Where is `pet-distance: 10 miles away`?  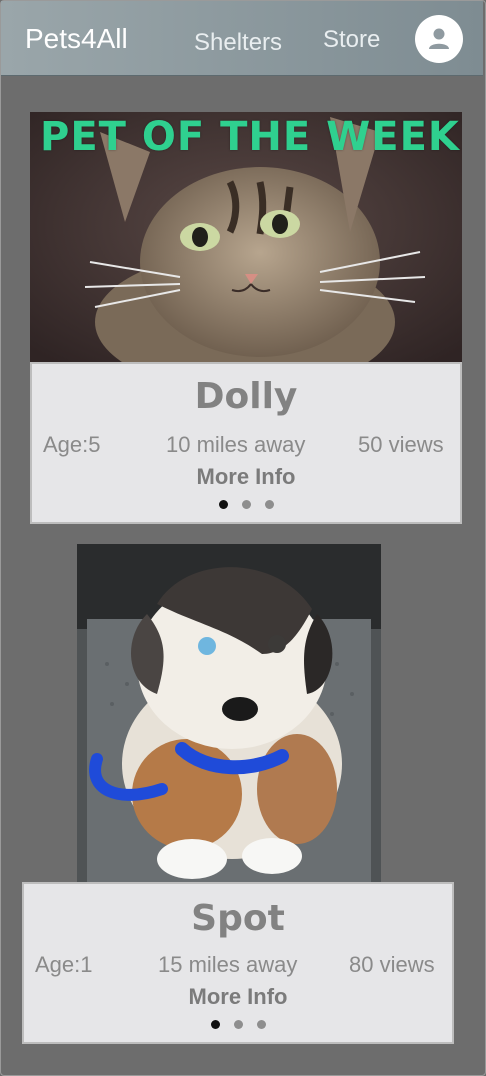
pet-distance: 10 miles away is located at coordinates (236, 444).